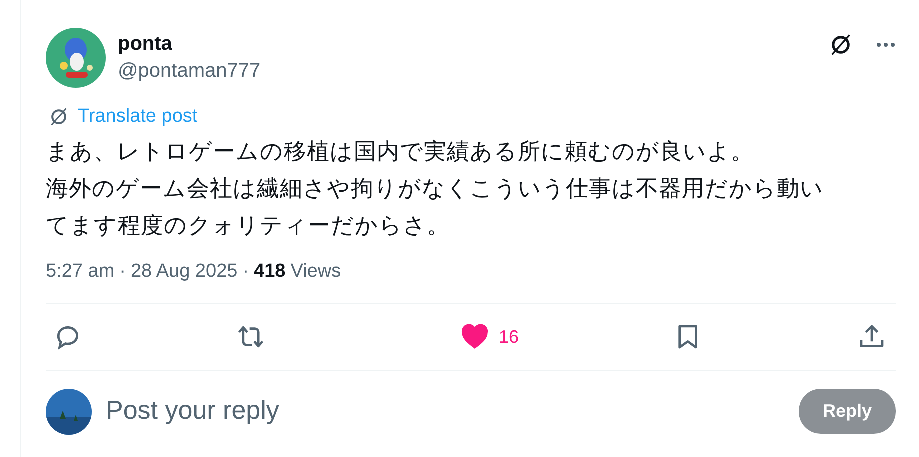 This screenshot has height=457, width=919. I want to click on more-icon, so click(886, 45).